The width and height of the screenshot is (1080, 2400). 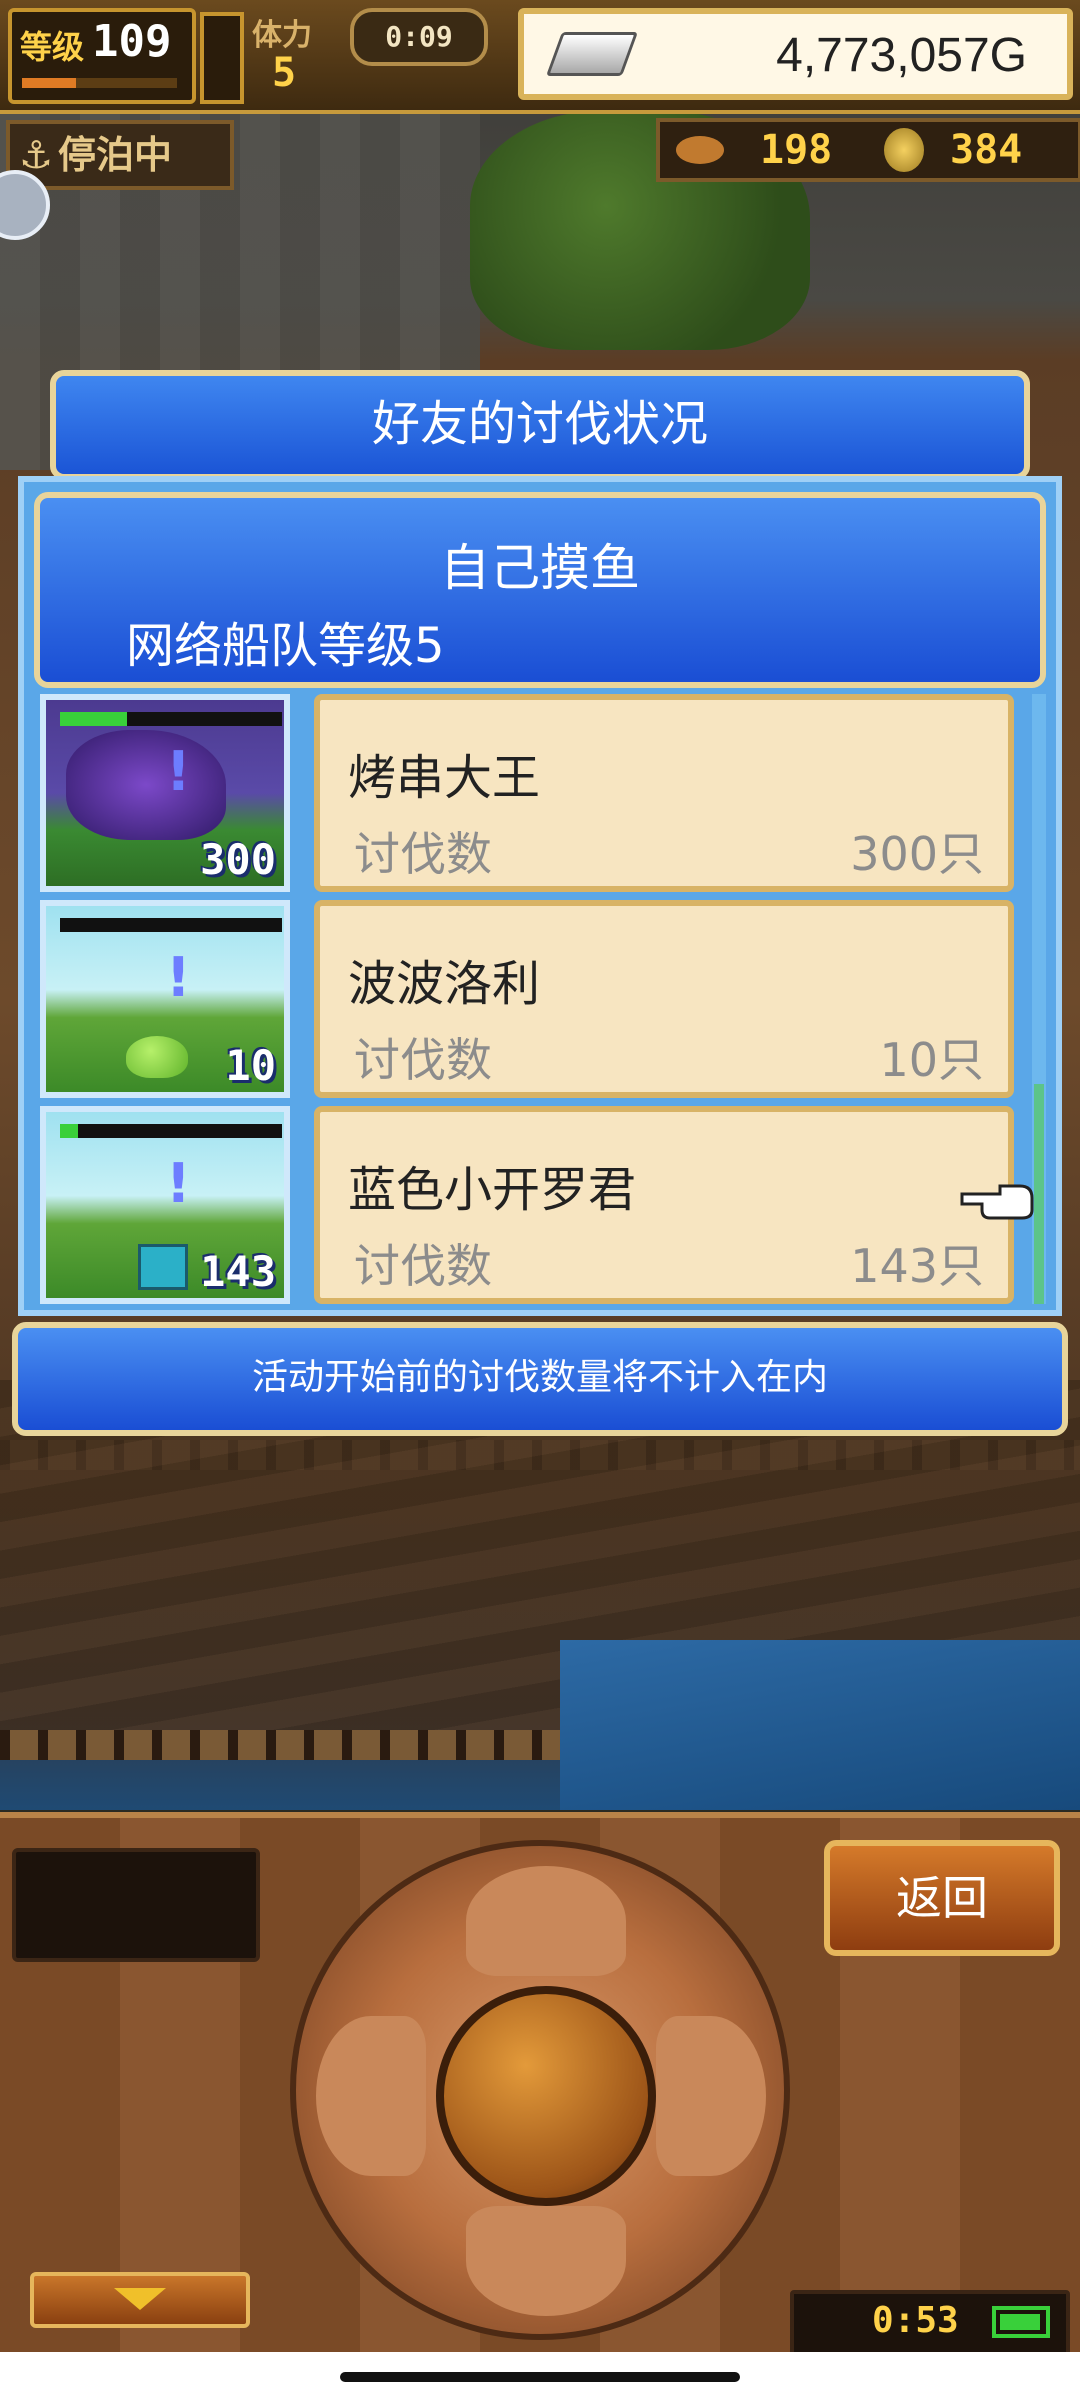 What do you see at coordinates (931, 1060) in the screenshot?
I see `kill-value: 10只` at bounding box center [931, 1060].